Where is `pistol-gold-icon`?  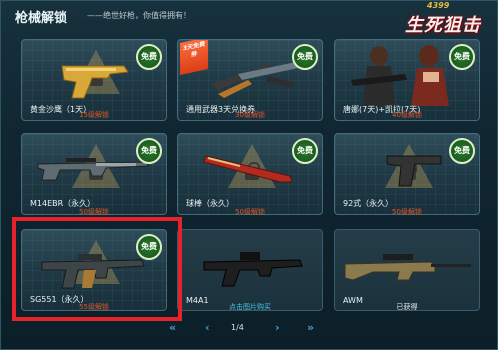 pistol-gold-icon is located at coordinates (95, 82).